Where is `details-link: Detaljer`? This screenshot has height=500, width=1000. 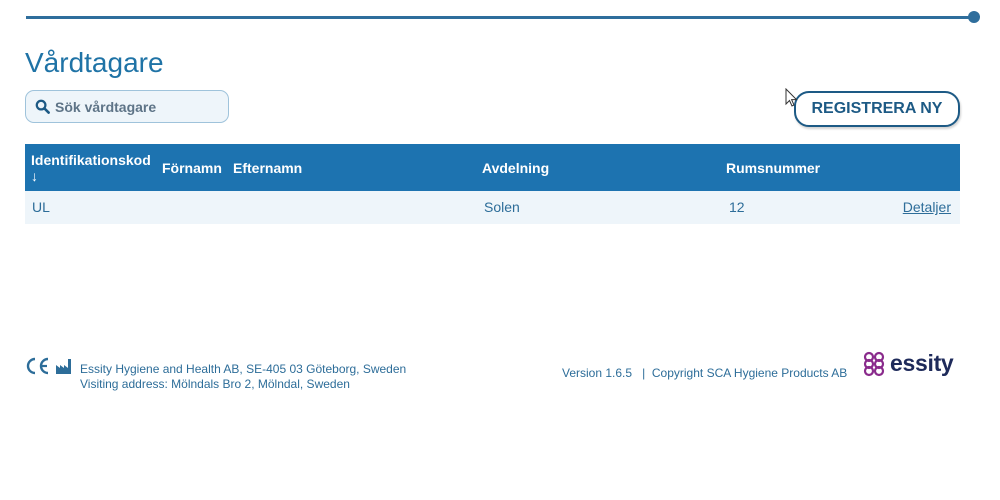 details-link: Detaljer is located at coordinates (927, 207).